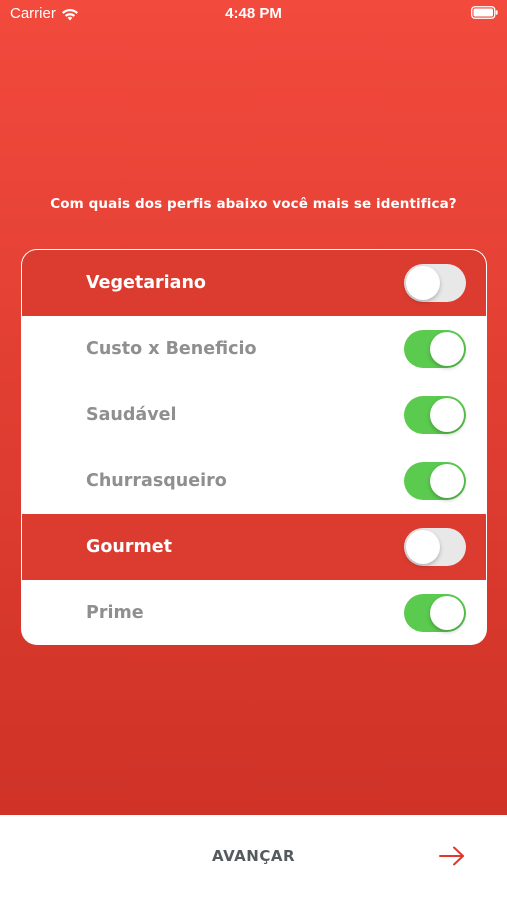  I want to click on profile-label: Churrasqueiro, so click(156, 481).